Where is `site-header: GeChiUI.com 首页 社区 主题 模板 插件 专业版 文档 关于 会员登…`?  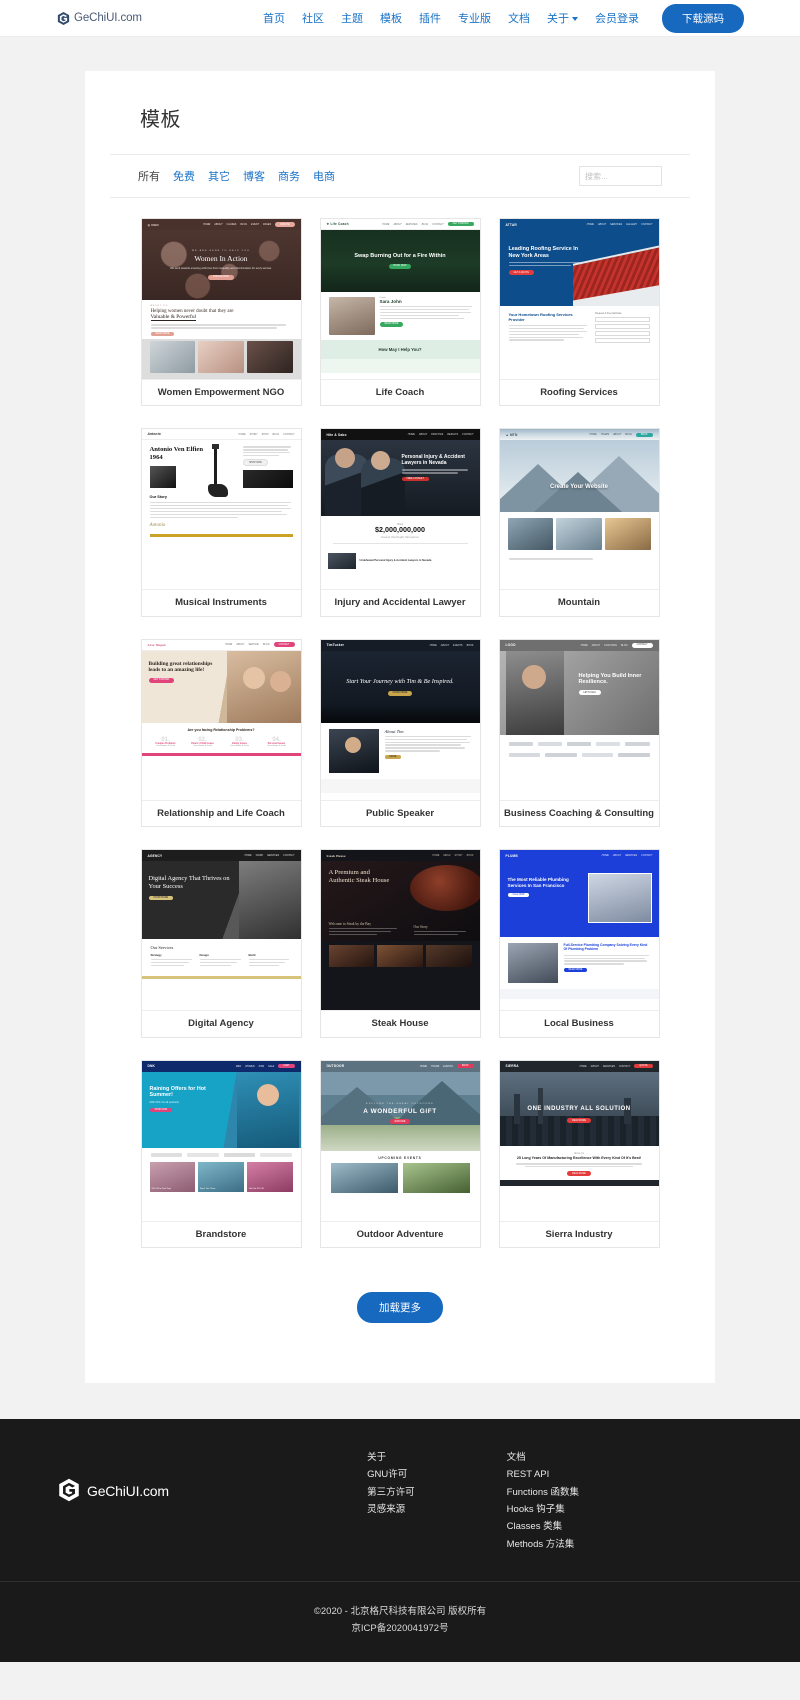 site-header: GeChiUI.com 首页 社区 主题 模板 插件 专业版 文档 关于 会员登… is located at coordinates (400, 18).